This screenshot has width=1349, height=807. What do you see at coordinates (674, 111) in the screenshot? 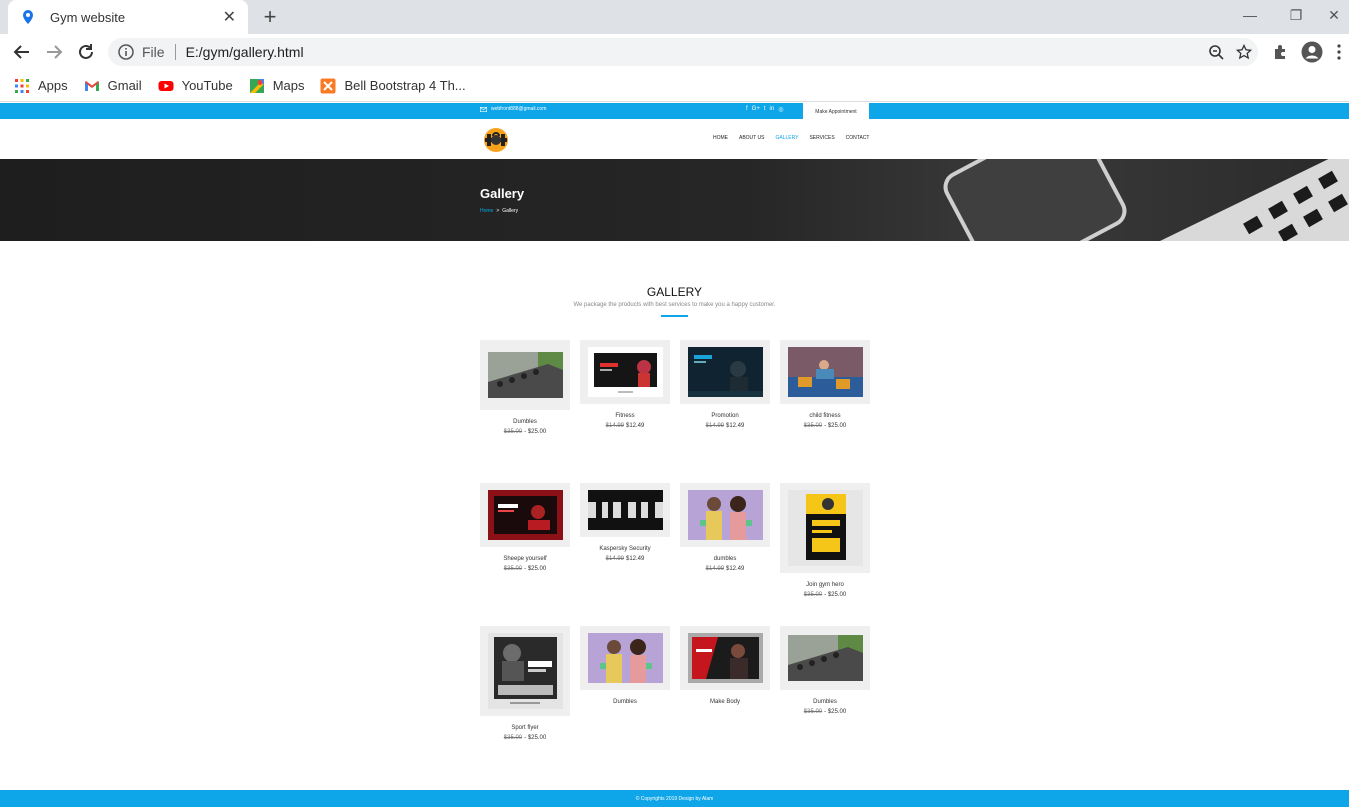
I see `top-contact-bar: webfront888@gmail.com f G+ t in ◎` at bounding box center [674, 111].